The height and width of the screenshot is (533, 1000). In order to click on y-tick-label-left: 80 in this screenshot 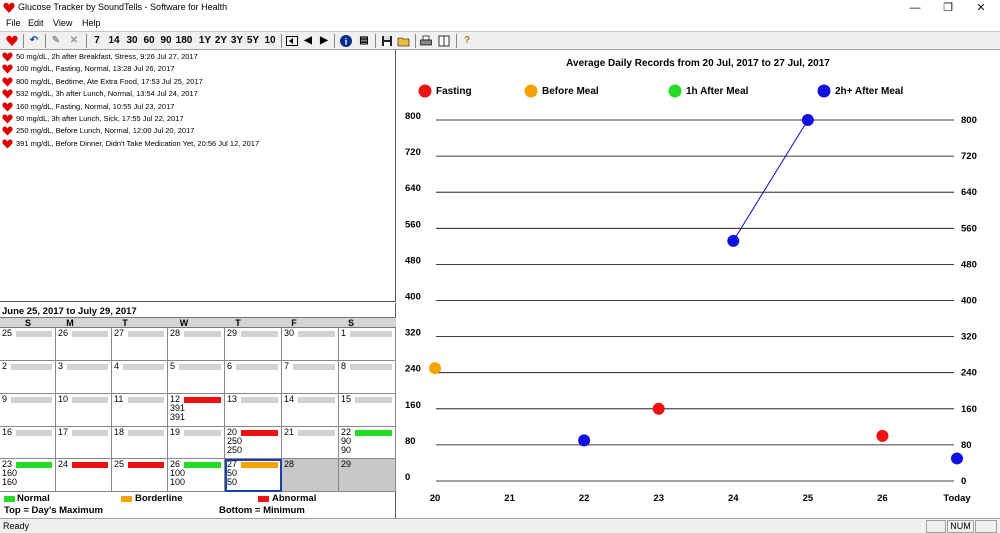, I will do `click(410, 441)`.